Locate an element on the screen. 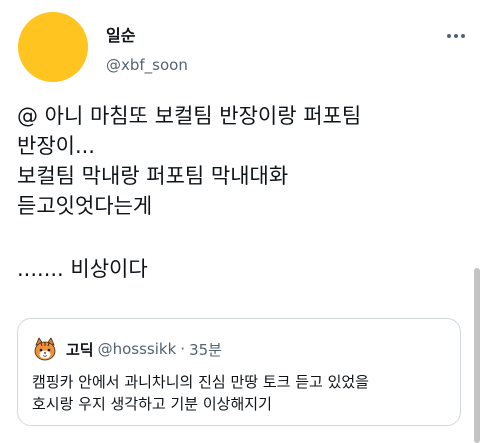 The width and height of the screenshot is (480, 443). tweet-text-line: @ 아니 마침또 보컬팀 반장이랑 퍼포팀 is located at coordinates (189, 116).